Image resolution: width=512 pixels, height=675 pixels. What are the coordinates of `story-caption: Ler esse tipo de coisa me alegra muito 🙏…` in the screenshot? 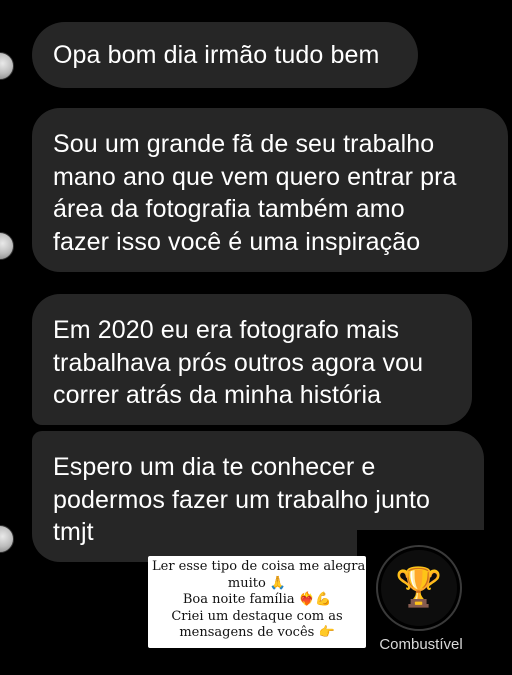 It's located at (257, 602).